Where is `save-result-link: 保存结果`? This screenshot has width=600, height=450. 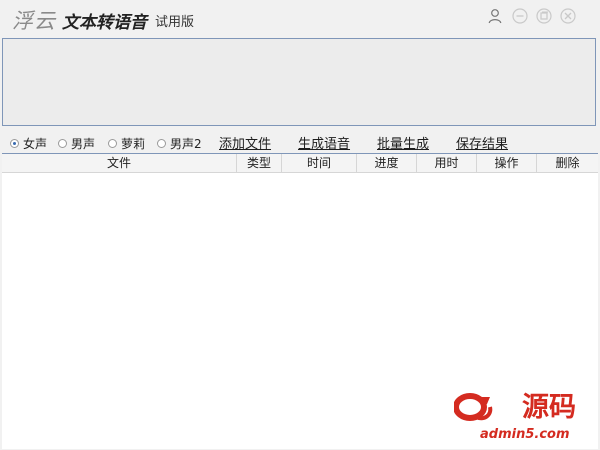
save-result-link: 保存结果 is located at coordinates (482, 142).